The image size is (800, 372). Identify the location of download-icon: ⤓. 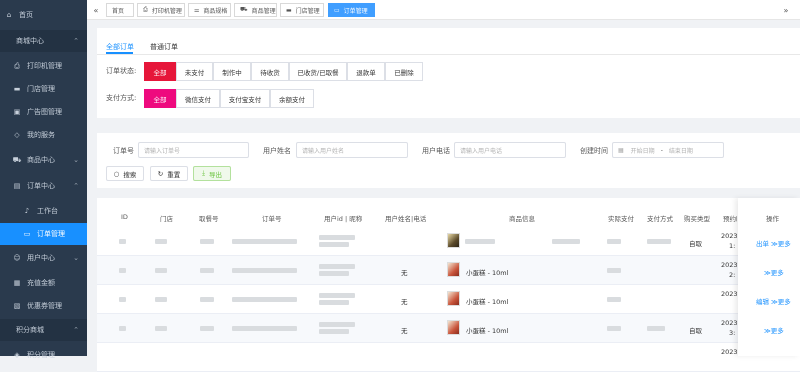
(203, 173).